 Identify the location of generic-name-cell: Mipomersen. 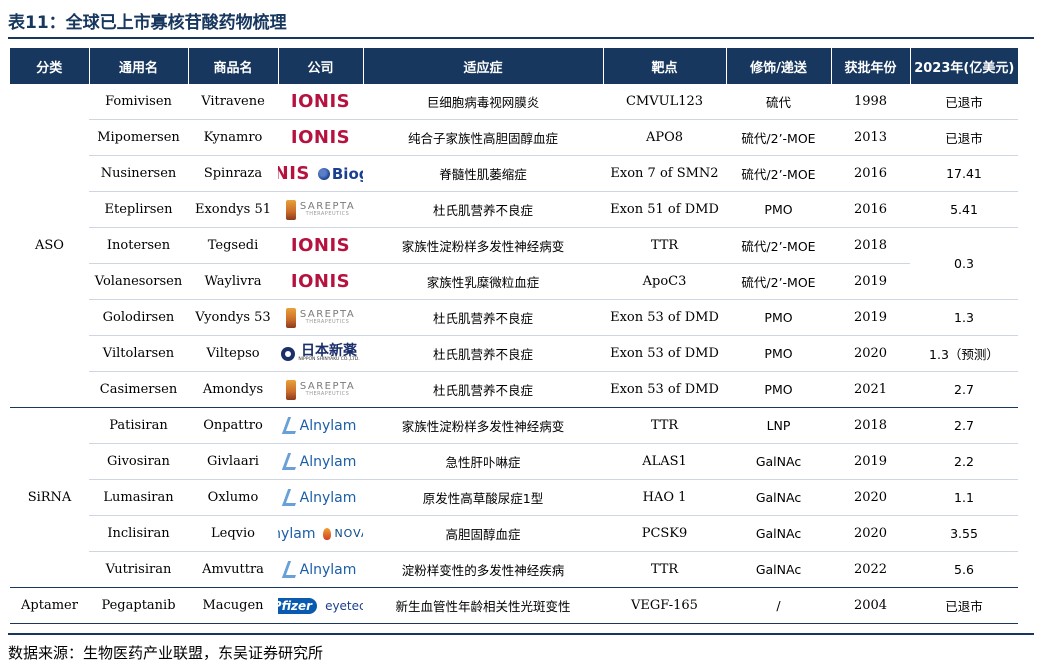
(138, 137).